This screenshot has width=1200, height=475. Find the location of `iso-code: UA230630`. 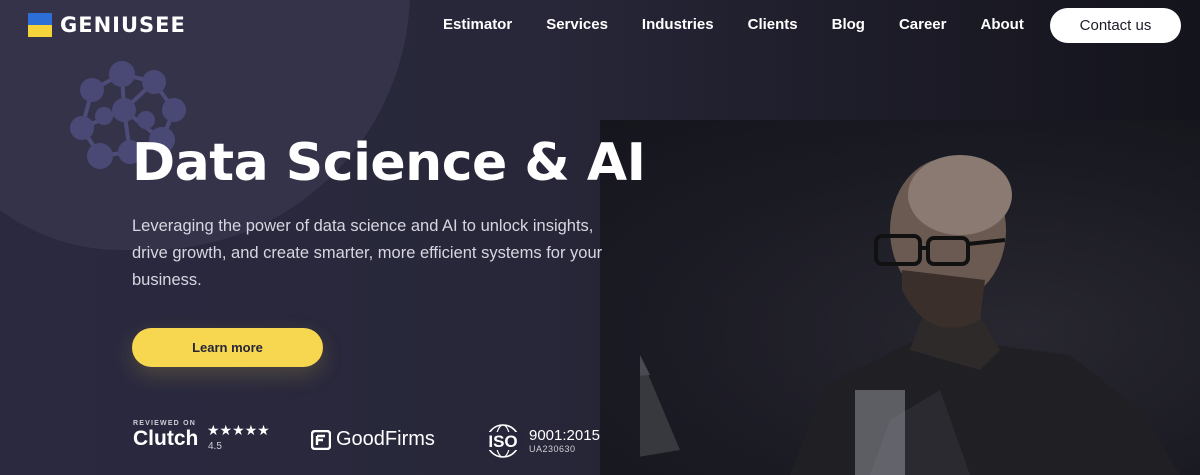

iso-code: UA230630 is located at coordinates (552, 449).